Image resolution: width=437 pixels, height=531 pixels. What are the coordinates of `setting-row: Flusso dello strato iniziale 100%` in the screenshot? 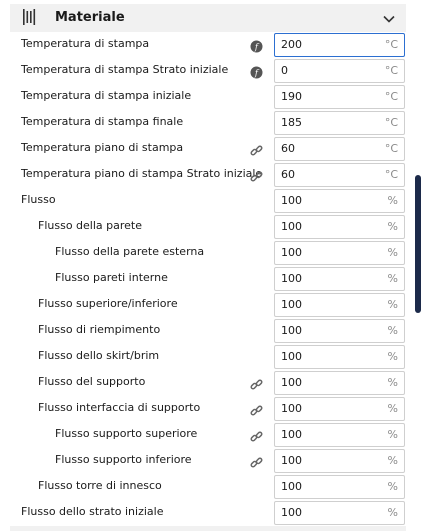 It's located at (205, 513).